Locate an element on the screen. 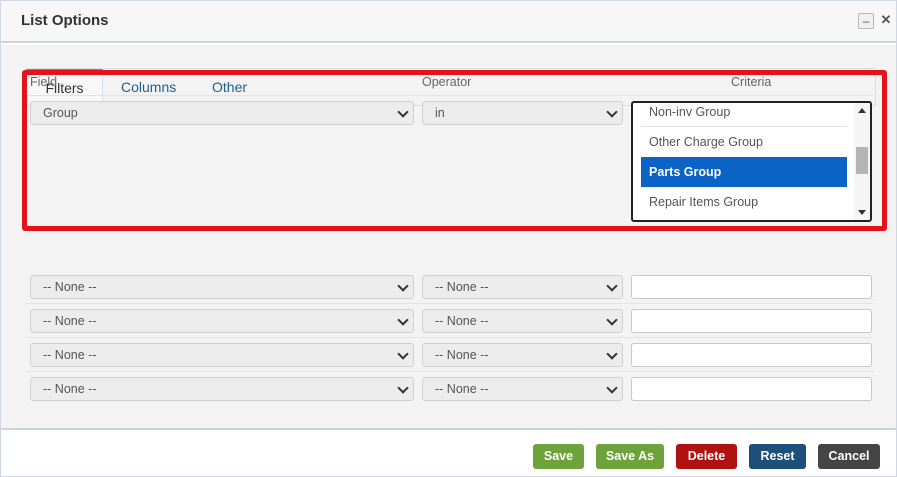 This screenshot has width=897, height=477. scrollbar-thumb is located at coordinates (862, 160).